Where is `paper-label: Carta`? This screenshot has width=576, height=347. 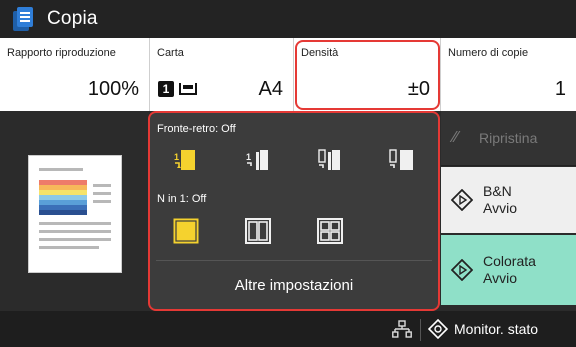 paper-label: Carta is located at coordinates (170, 53).